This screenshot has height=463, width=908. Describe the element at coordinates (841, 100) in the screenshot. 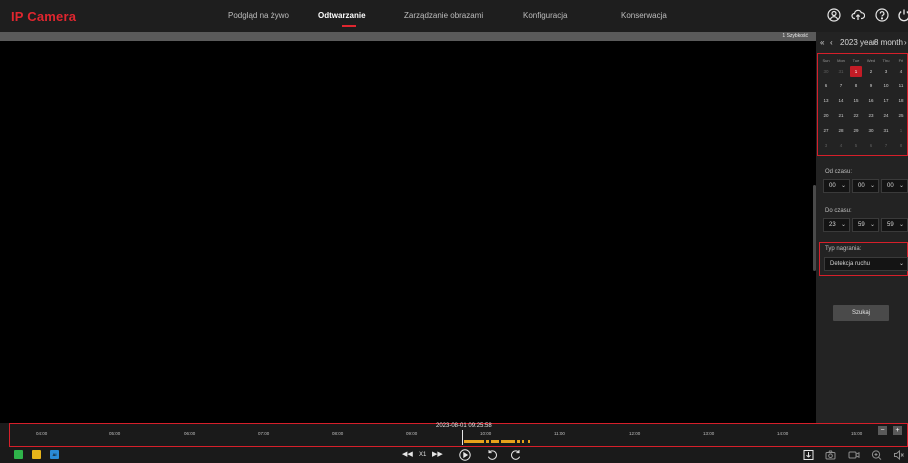

I see `calendar-day: 14` at that location.